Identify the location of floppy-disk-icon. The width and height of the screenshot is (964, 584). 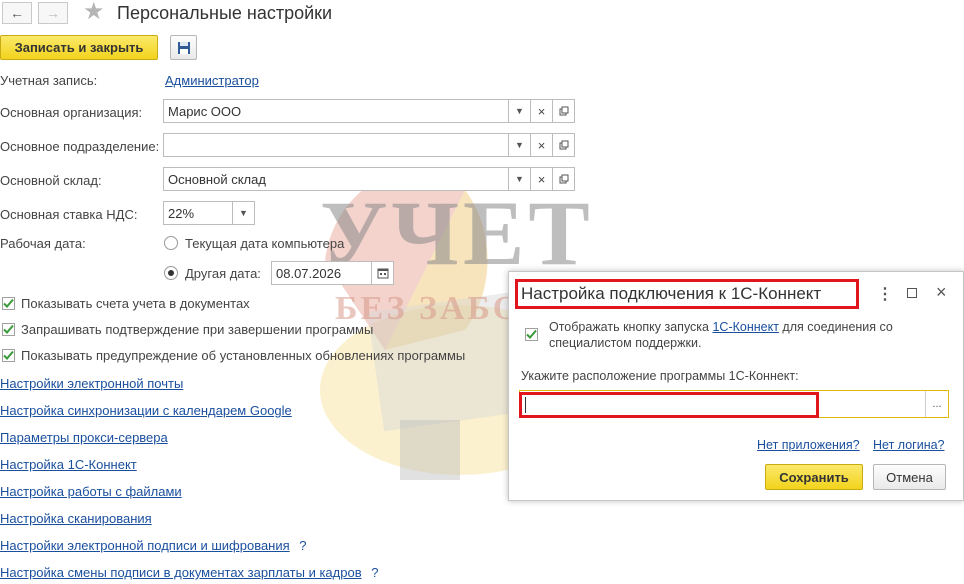
(183, 47).